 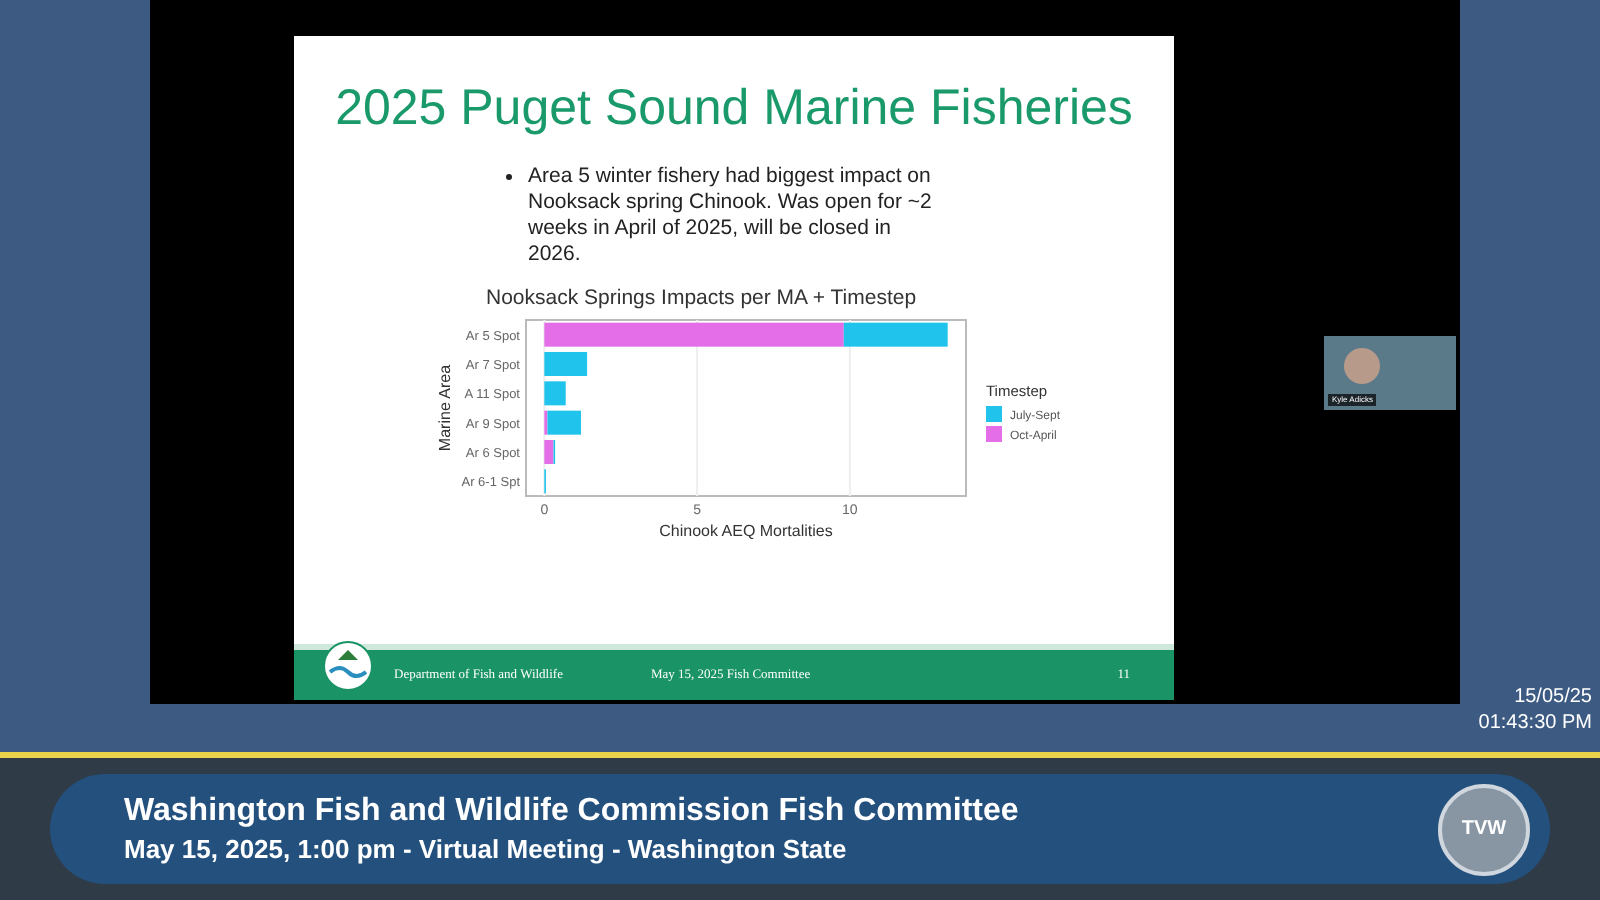 I want to click on chart-title: Nooksack Springs Impacts per MA + Timestep, so click(x=701, y=298).